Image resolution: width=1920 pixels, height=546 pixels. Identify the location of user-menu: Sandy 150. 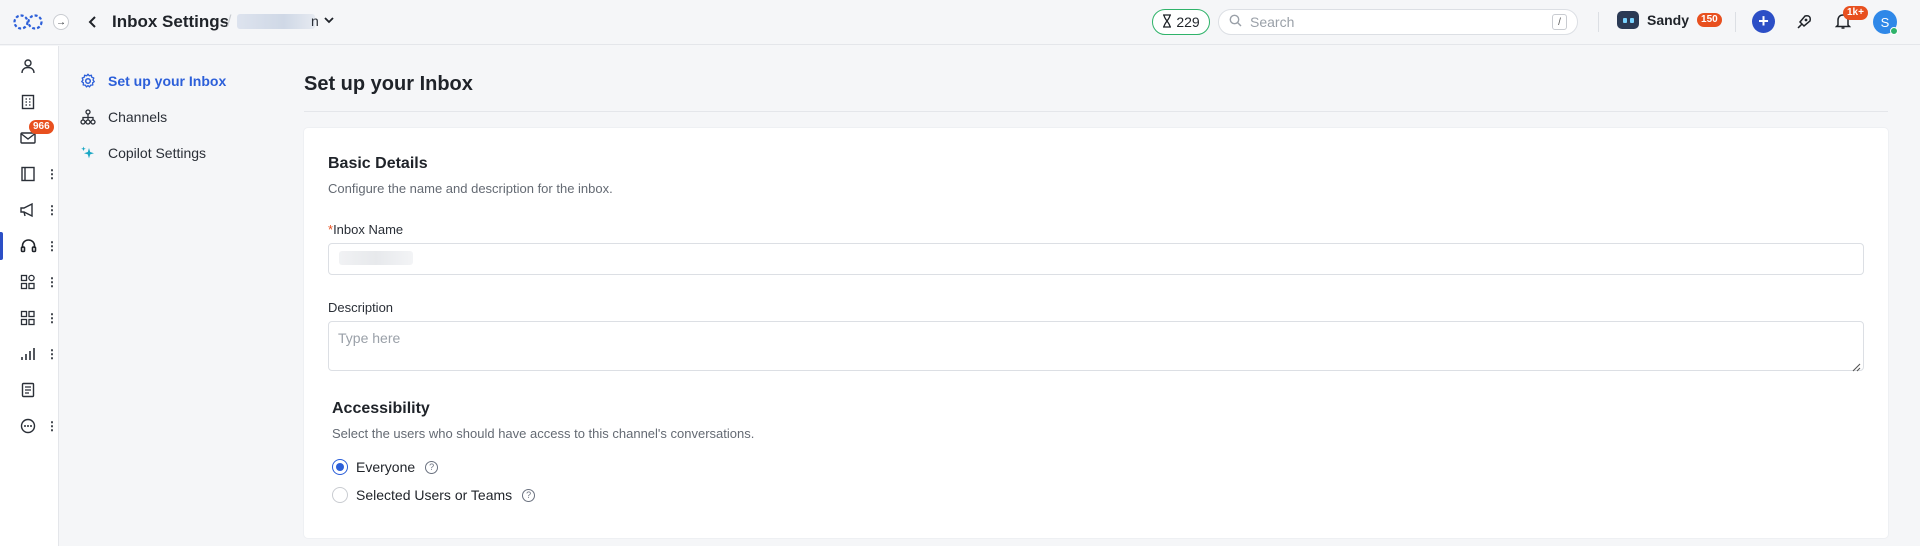
(1669, 20).